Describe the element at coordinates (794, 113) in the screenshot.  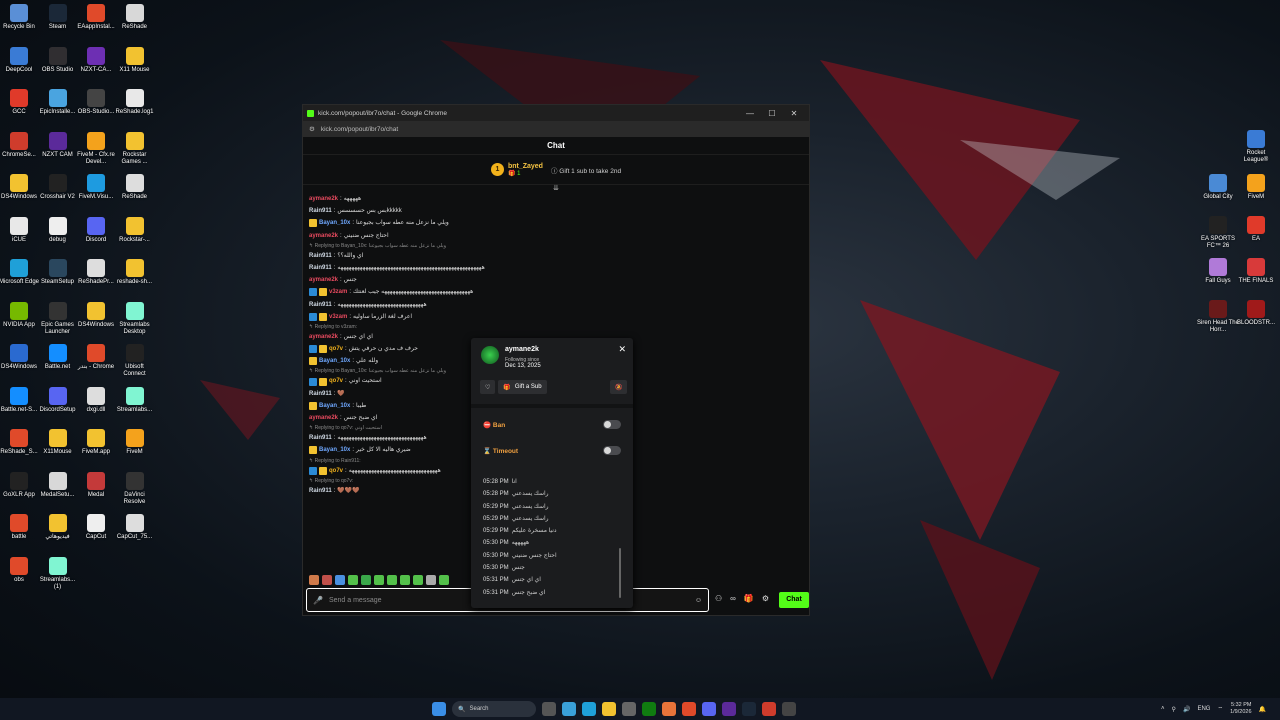
I see `close-window-button: ✕` at that location.